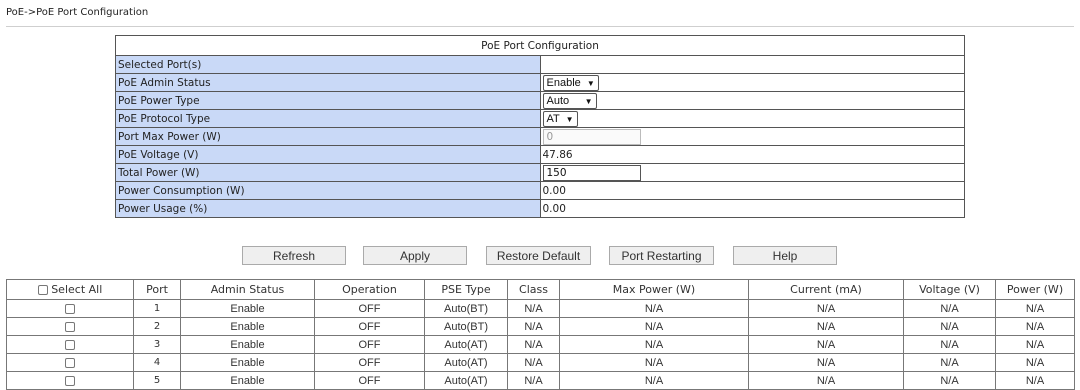  Describe the element at coordinates (540, 45) in the screenshot. I see `config-title: PoE Port Configuration` at that location.